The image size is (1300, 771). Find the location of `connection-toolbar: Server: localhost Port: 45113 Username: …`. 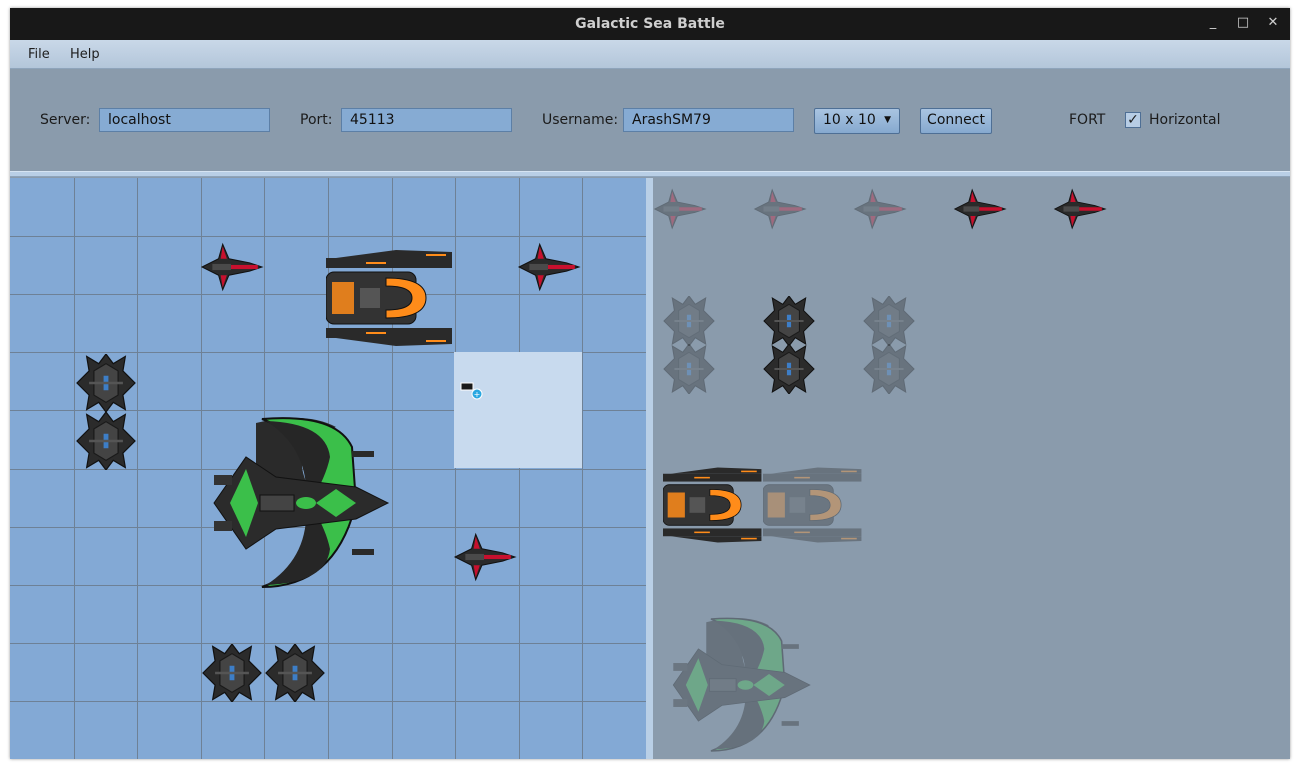

connection-toolbar: Server: localhost Port: 45113 Username: … is located at coordinates (650, 120).